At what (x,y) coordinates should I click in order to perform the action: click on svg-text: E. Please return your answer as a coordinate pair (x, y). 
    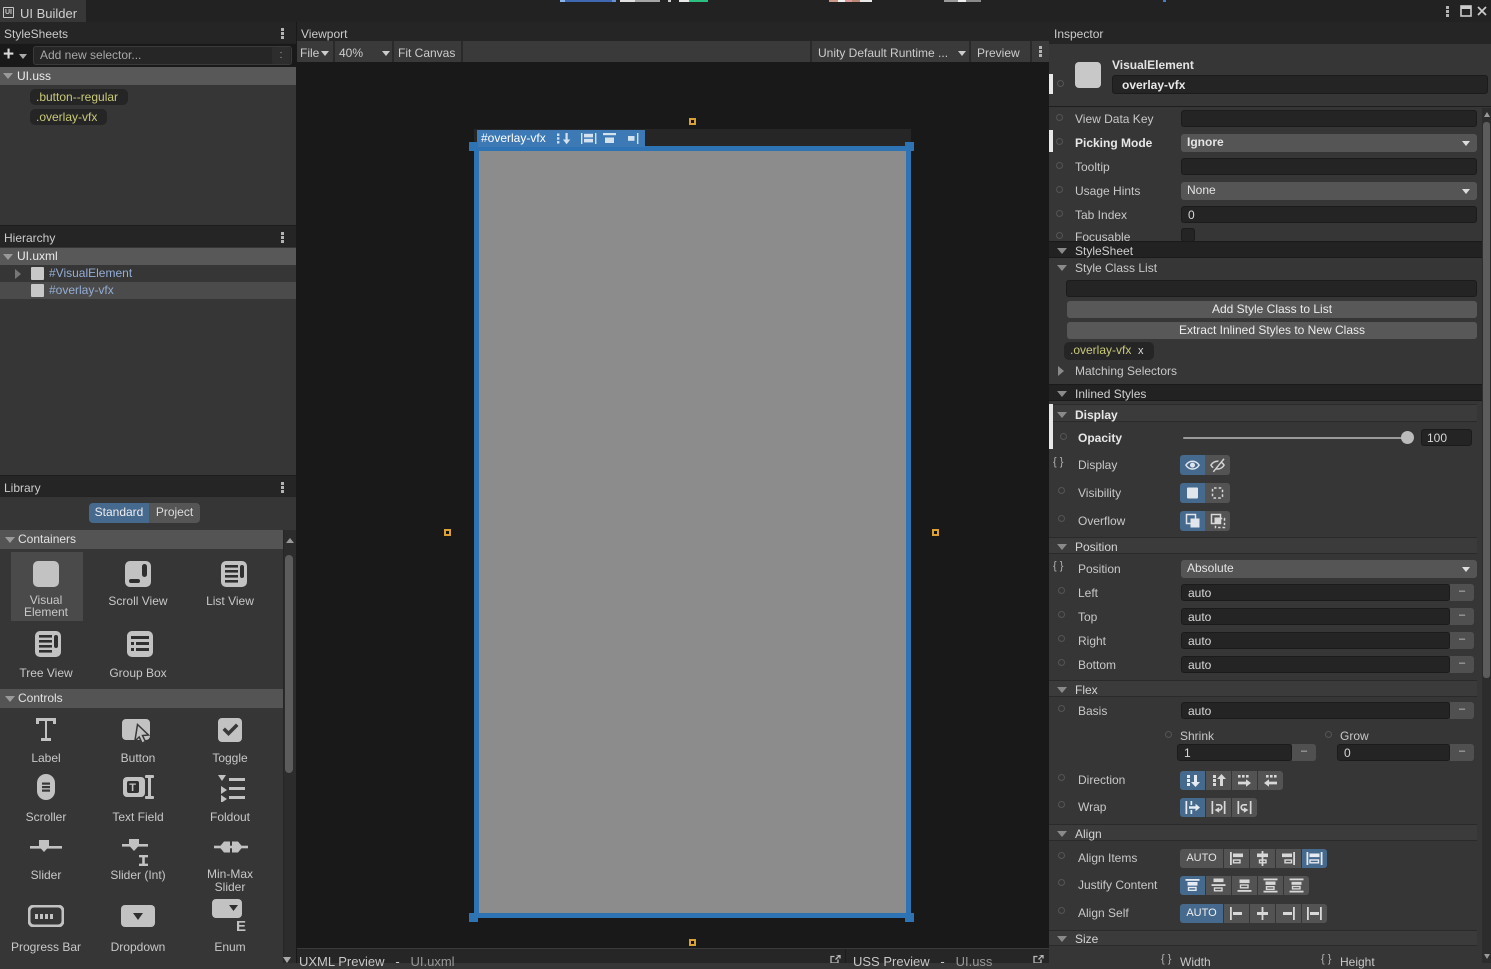
    Looking at the image, I should click on (241, 925).